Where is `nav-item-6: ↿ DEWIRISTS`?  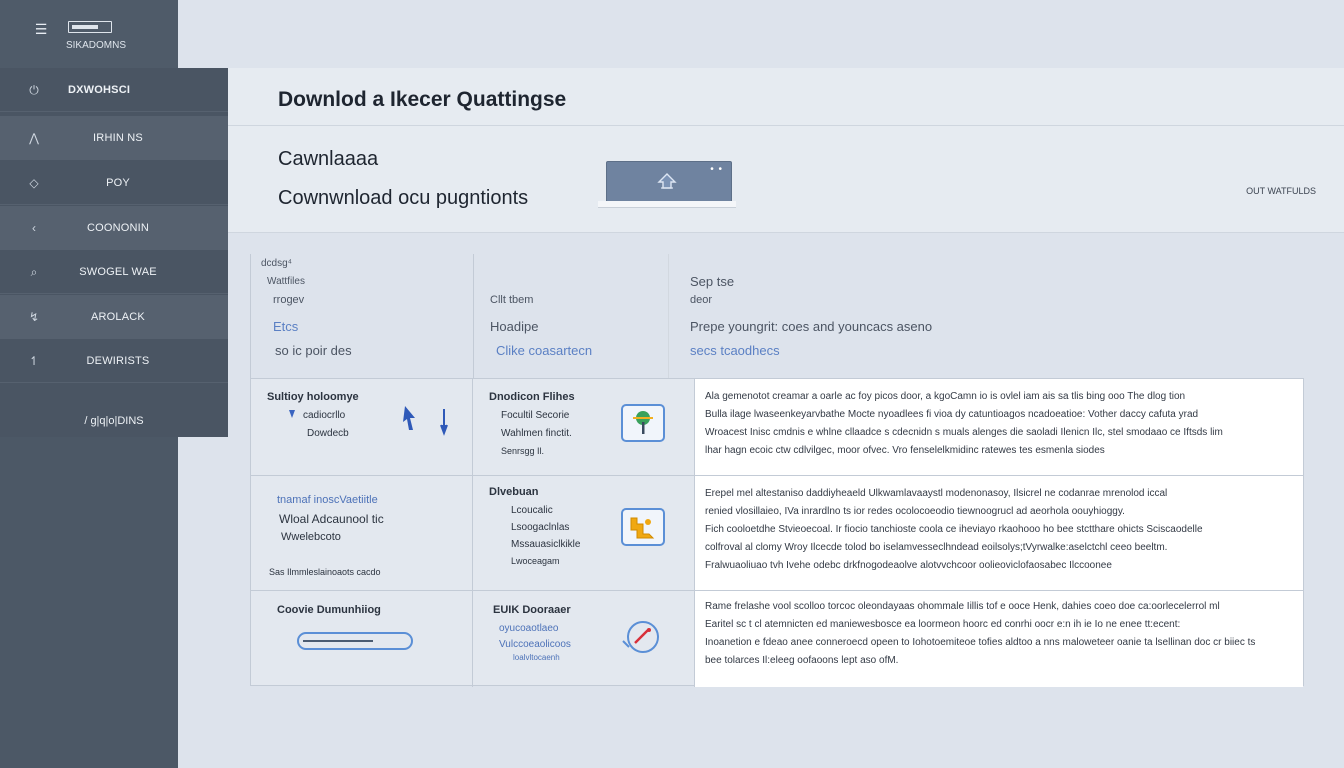 nav-item-6: ↿ DEWIRISTS is located at coordinates (114, 361).